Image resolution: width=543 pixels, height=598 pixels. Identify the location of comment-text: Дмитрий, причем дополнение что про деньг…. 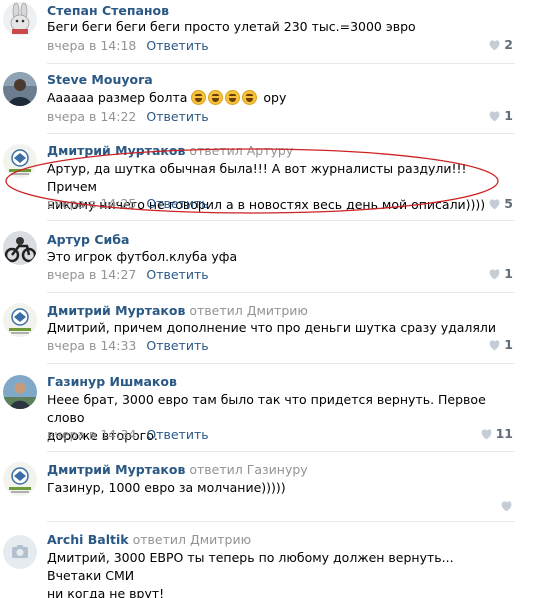
(272, 327).